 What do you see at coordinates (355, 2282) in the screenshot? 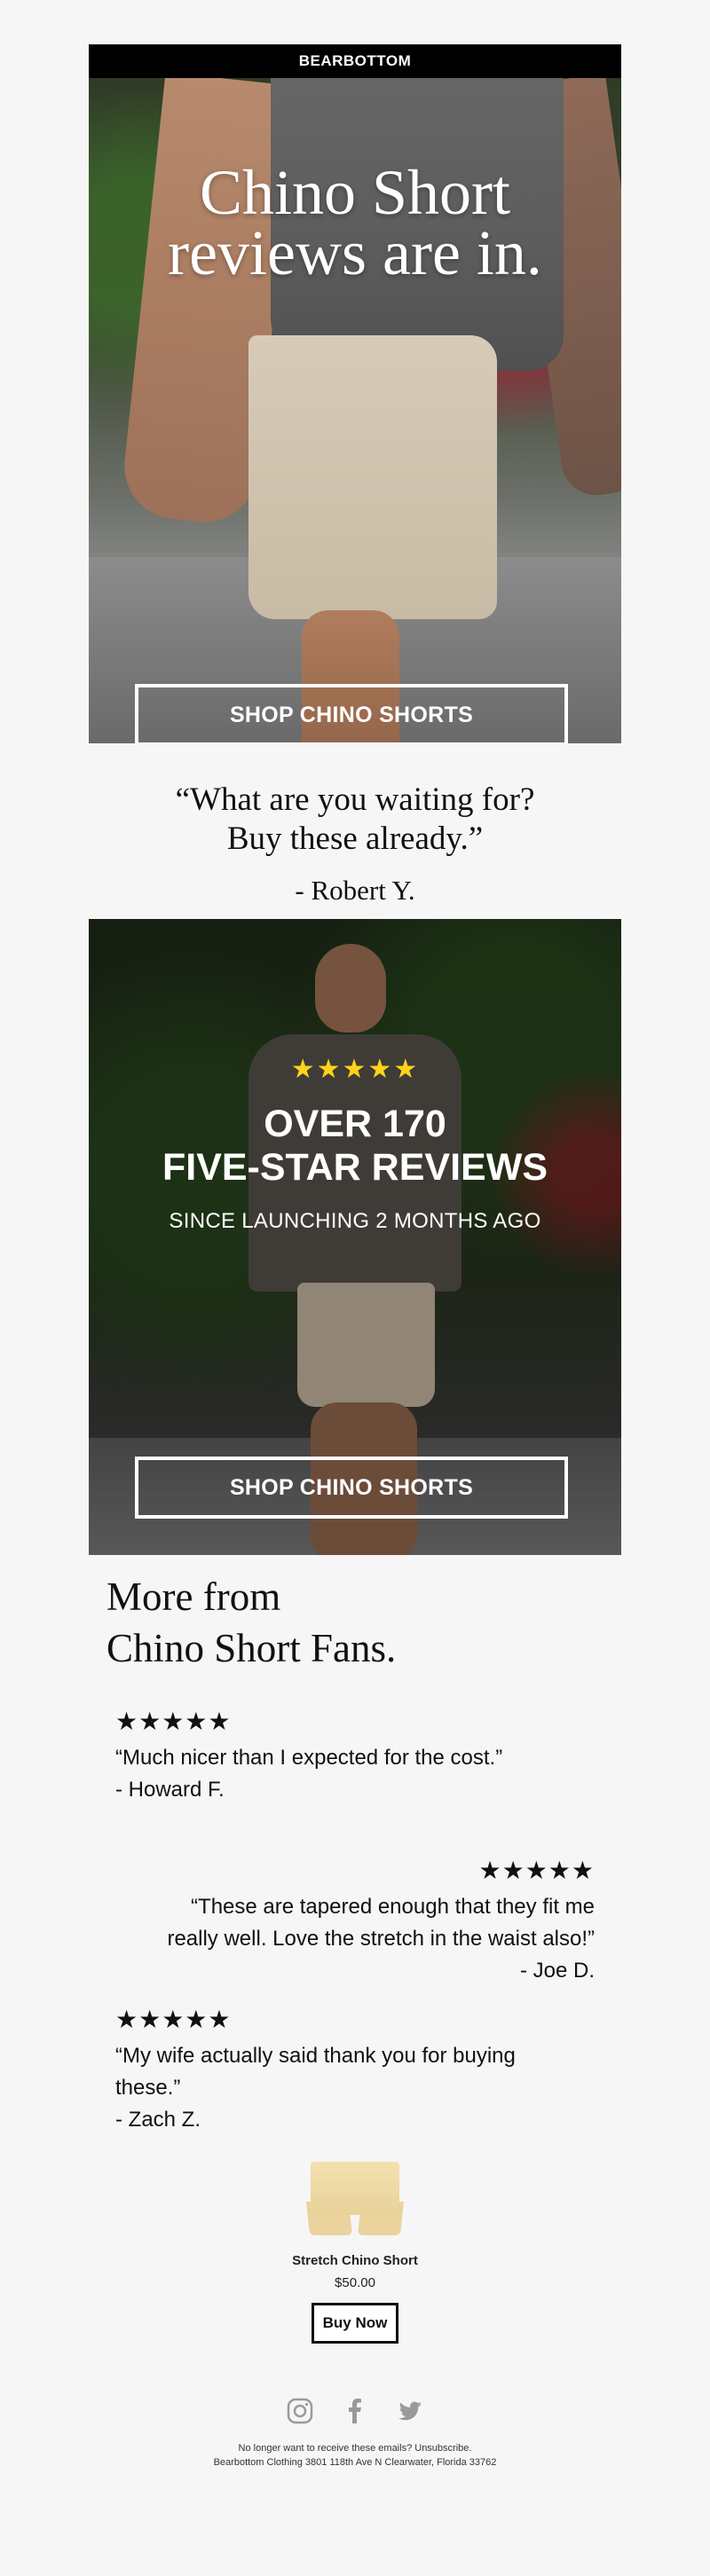
I see `product-price: $50.00` at bounding box center [355, 2282].